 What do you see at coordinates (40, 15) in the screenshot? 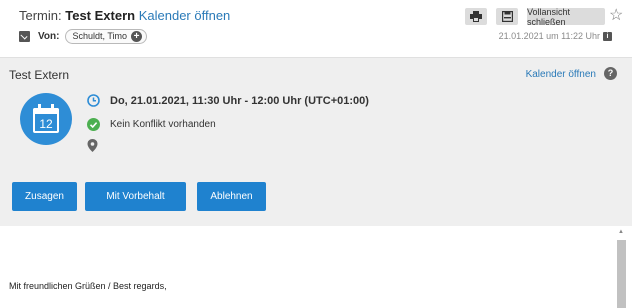
I see `title-prefix: Termin:` at bounding box center [40, 15].